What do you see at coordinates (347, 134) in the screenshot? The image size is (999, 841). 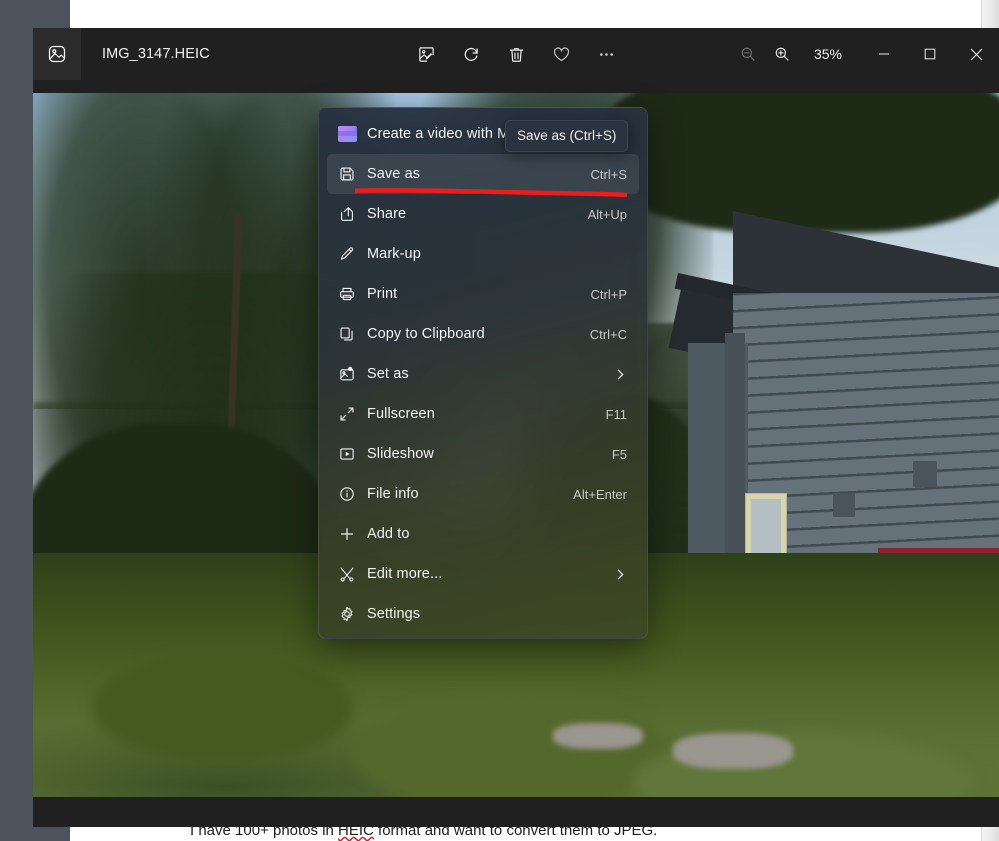 I see `clipchamp-icon` at bounding box center [347, 134].